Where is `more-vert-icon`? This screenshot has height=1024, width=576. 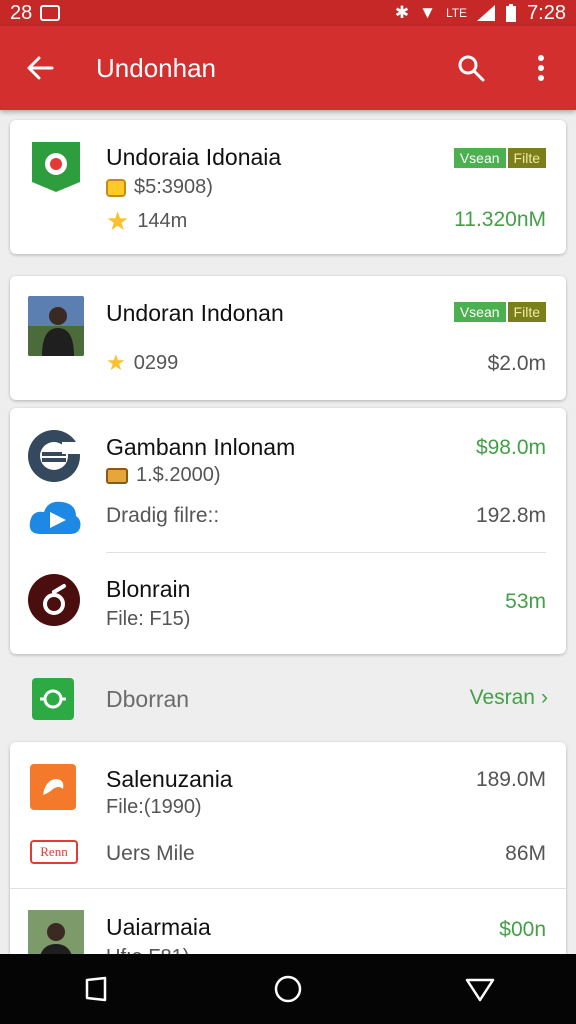 more-vert-icon is located at coordinates (541, 68).